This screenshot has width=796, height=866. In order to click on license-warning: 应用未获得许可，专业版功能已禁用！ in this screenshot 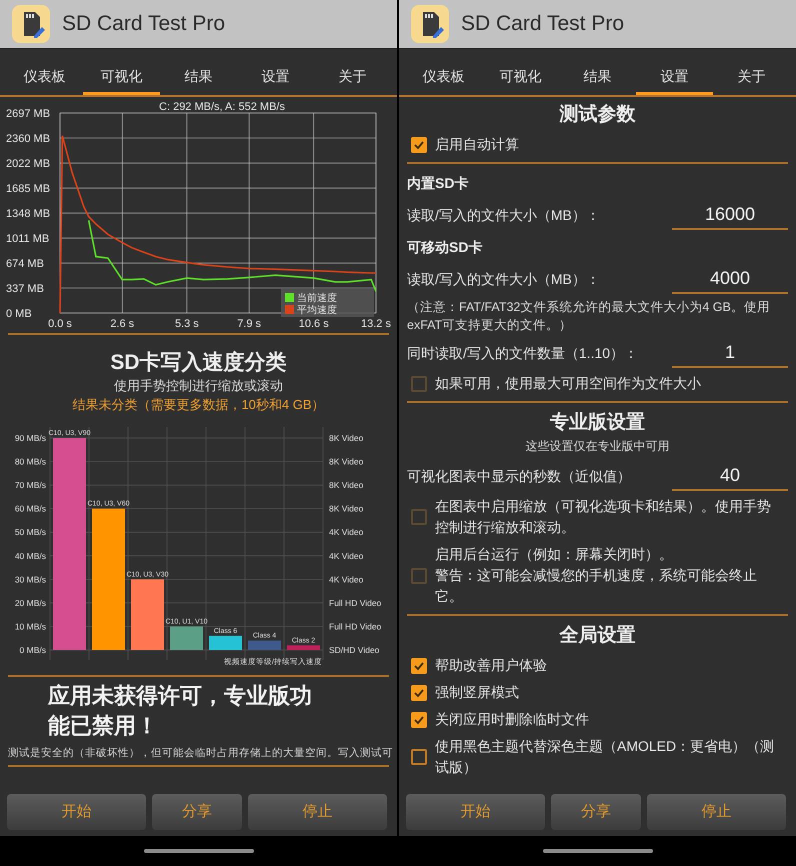, I will do `click(179, 711)`.